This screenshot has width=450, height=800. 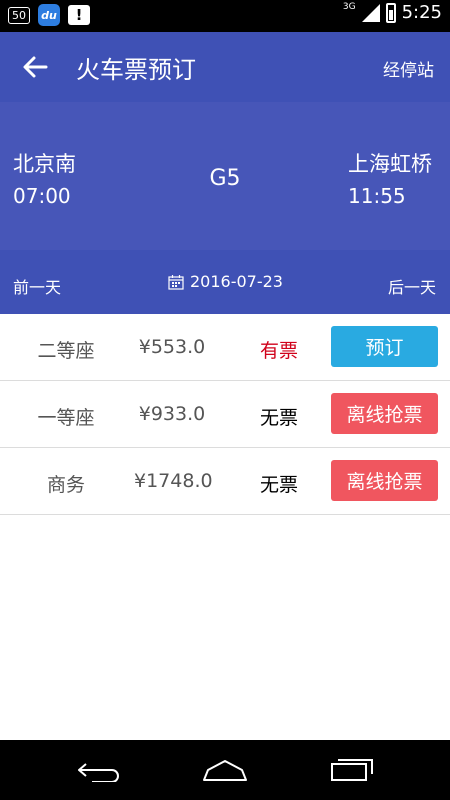 I want to click on battery-icon, so click(x=390, y=12).